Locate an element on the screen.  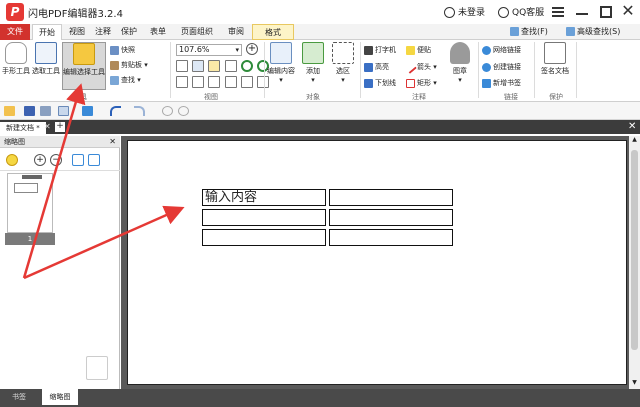
rotate-page-icon is located at coordinates (78, 160).